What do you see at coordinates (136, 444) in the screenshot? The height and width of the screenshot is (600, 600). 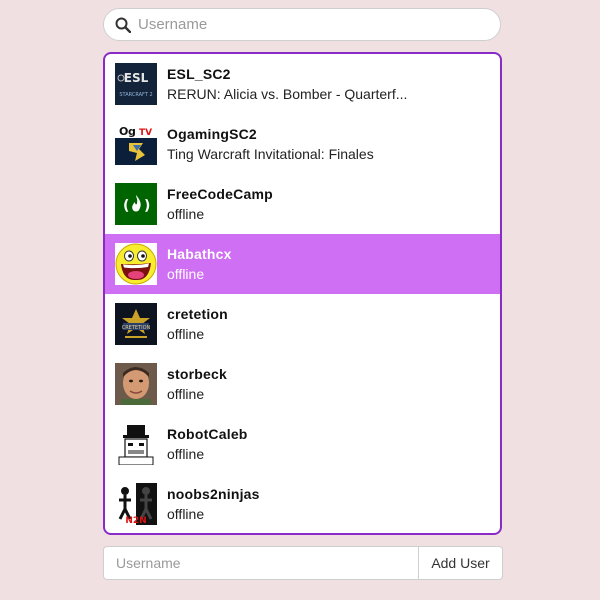 I see `robotcaleb-avatar` at bounding box center [136, 444].